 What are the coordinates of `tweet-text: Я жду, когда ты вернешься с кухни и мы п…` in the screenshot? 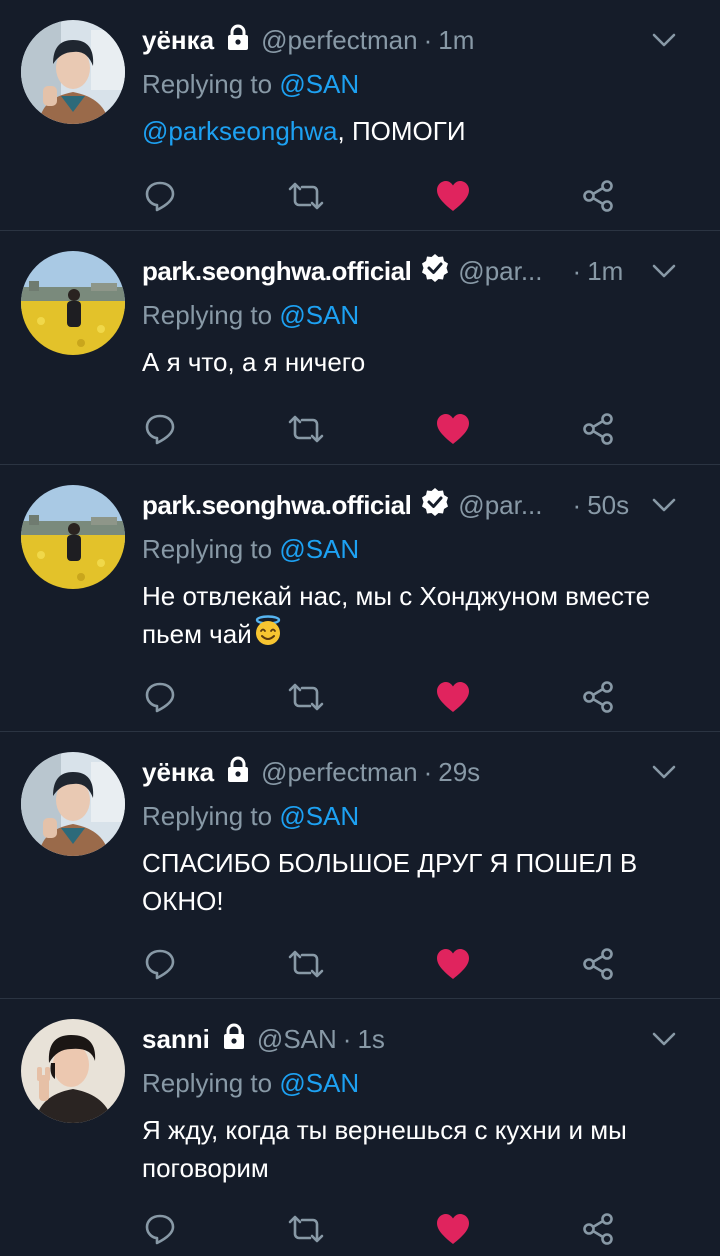 It's located at (384, 1149).